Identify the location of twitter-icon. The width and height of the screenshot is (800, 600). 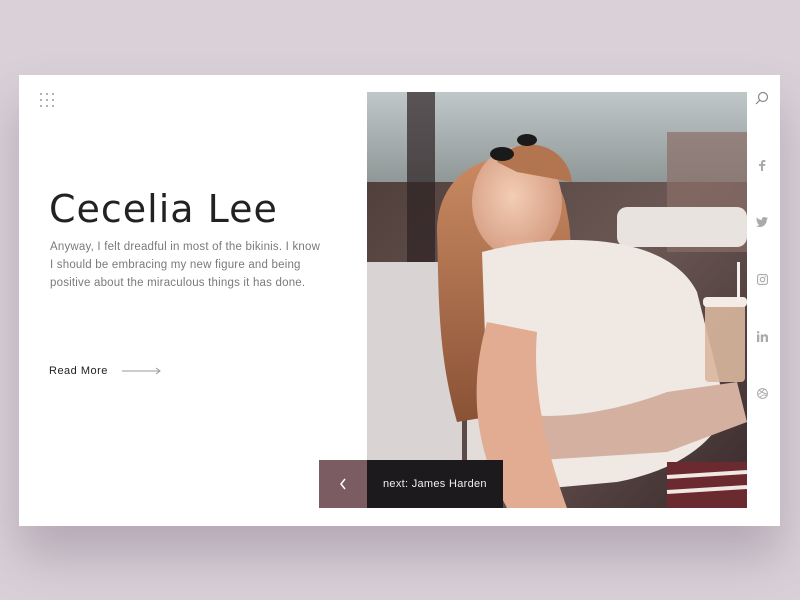
(762, 222).